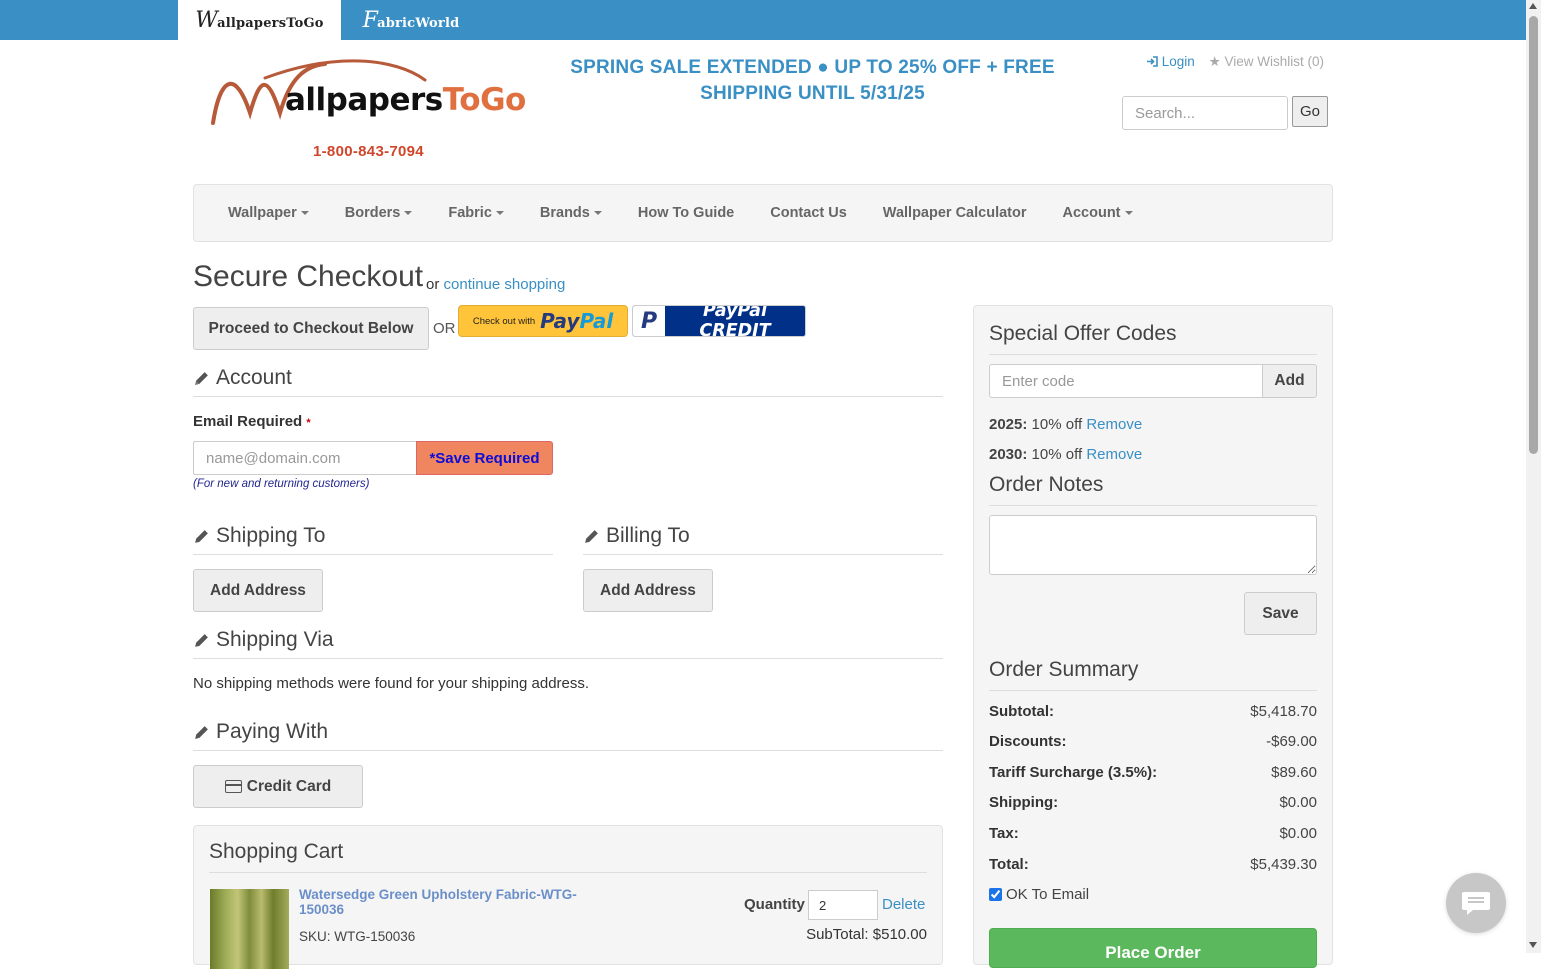  I want to click on nav-item-account: Account, so click(1098, 213).